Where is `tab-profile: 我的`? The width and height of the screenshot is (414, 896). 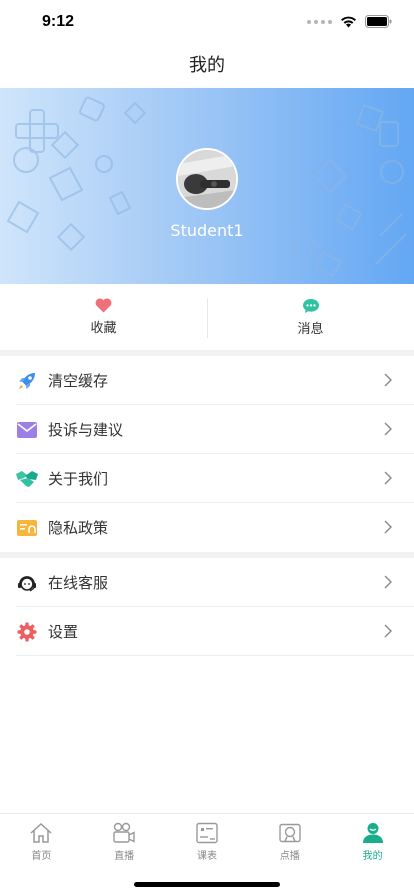
tab-profile: 我的 is located at coordinates (372, 839).